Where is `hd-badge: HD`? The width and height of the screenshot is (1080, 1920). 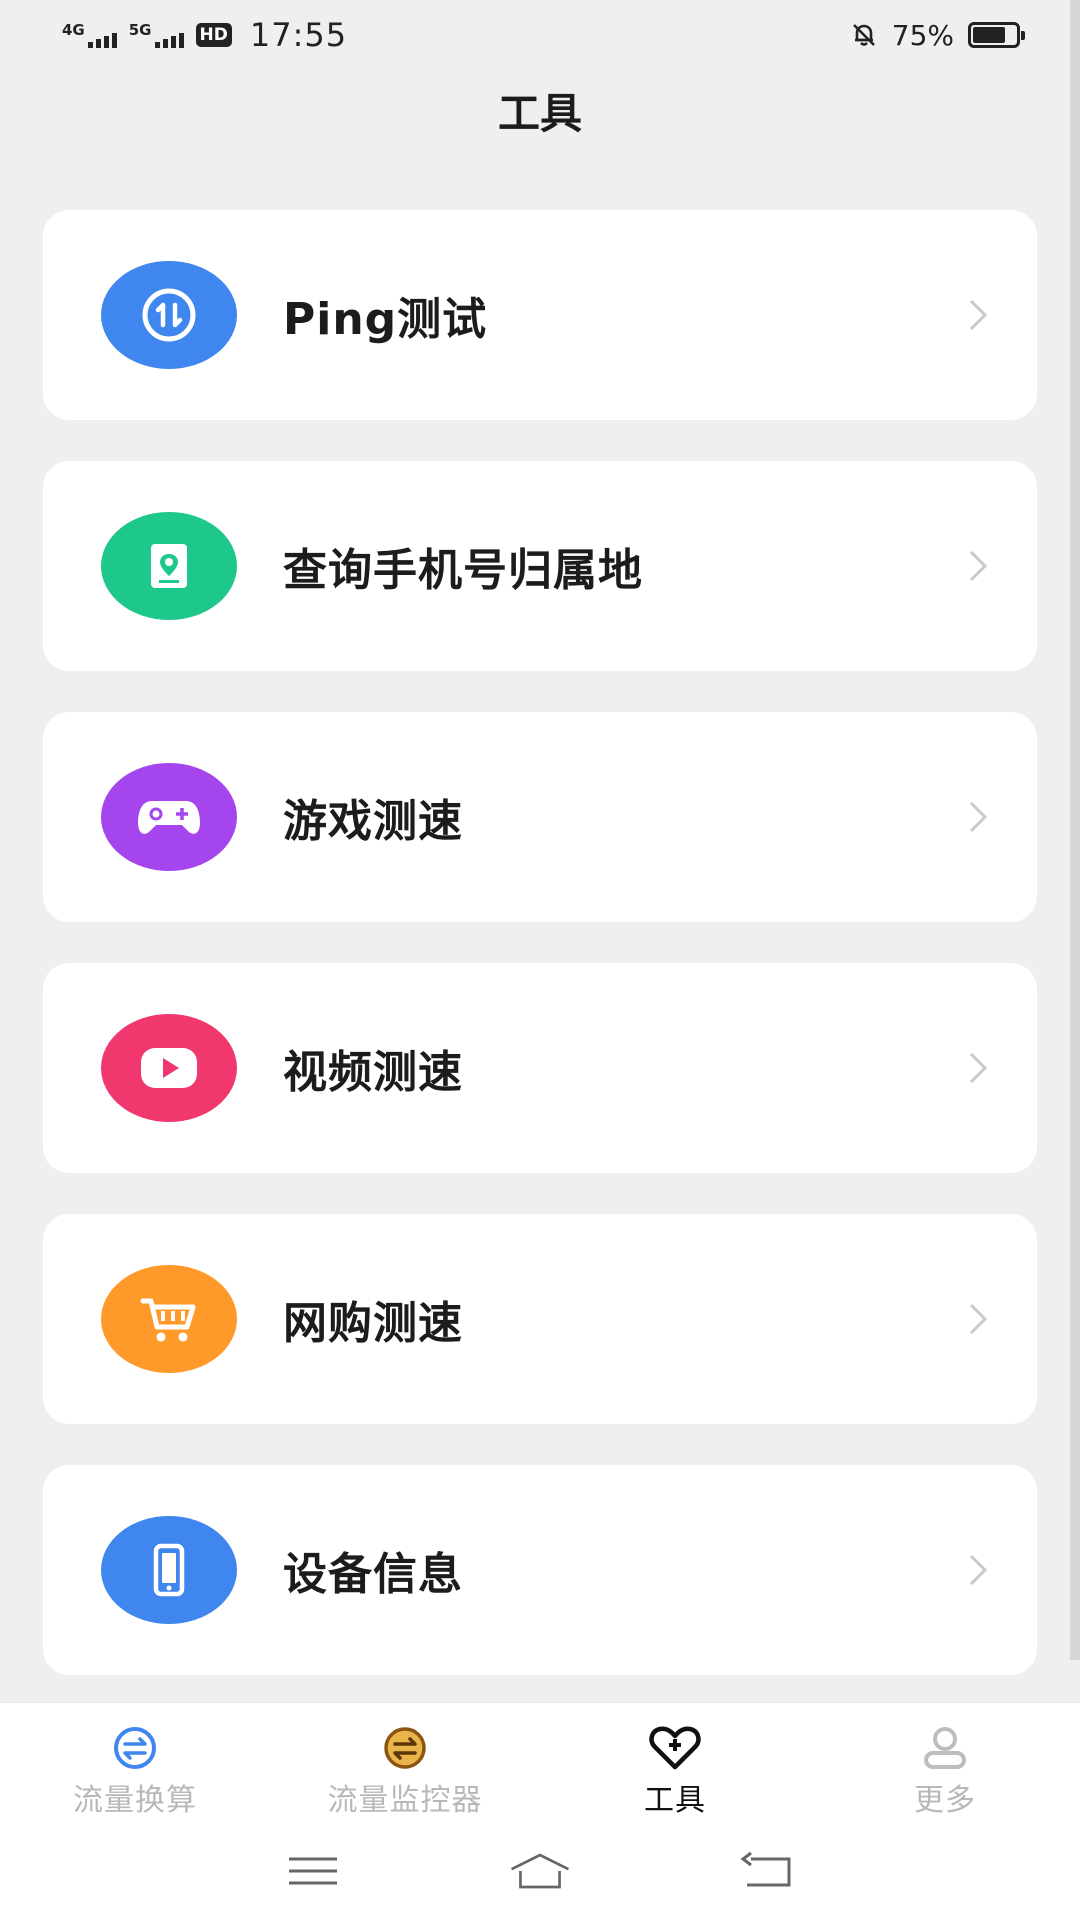
hd-badge: HD is located at coordinates (213, 35).